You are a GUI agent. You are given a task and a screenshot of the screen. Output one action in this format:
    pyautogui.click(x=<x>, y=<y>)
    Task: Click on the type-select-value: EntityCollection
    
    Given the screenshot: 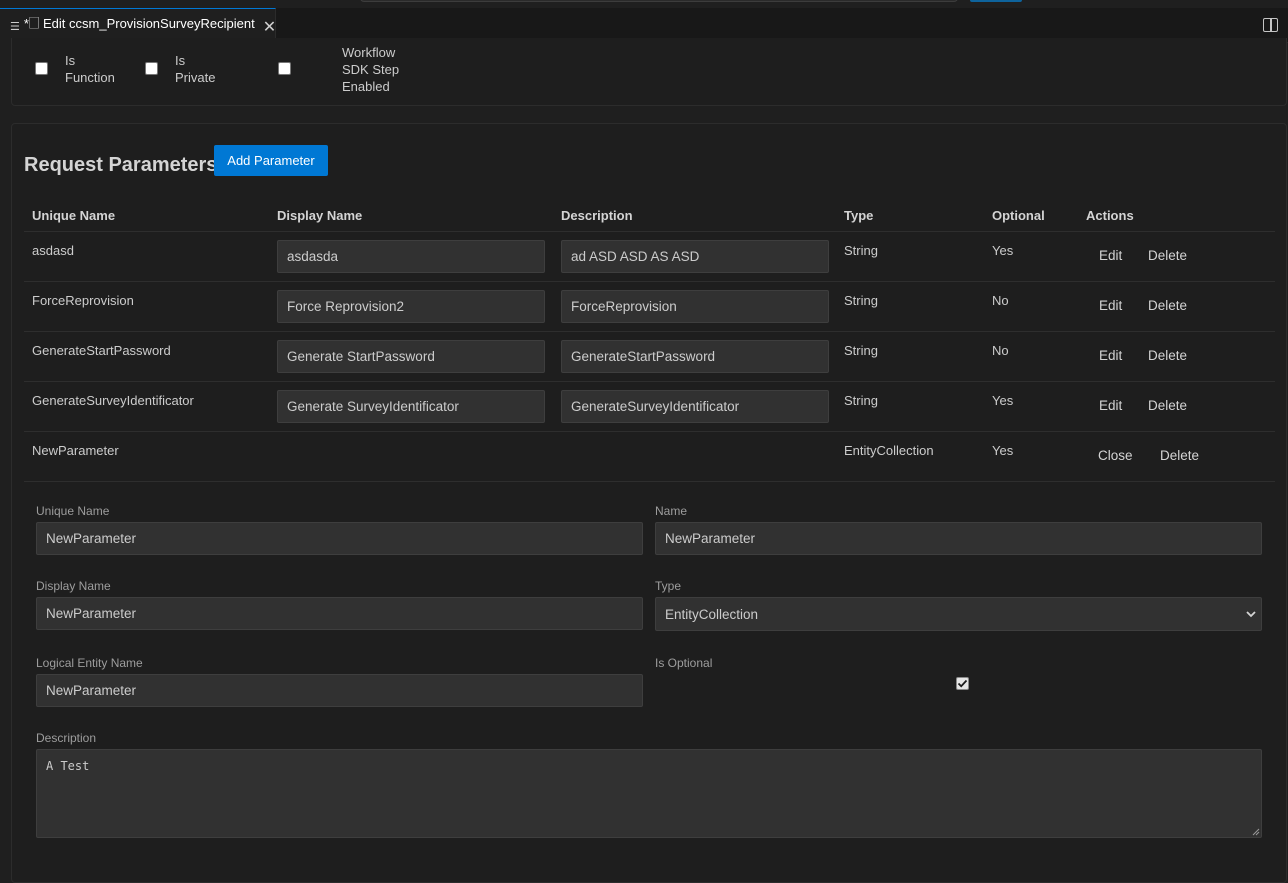 What is the action you would take?
    pyautogui.click(x=712, y=614)
    